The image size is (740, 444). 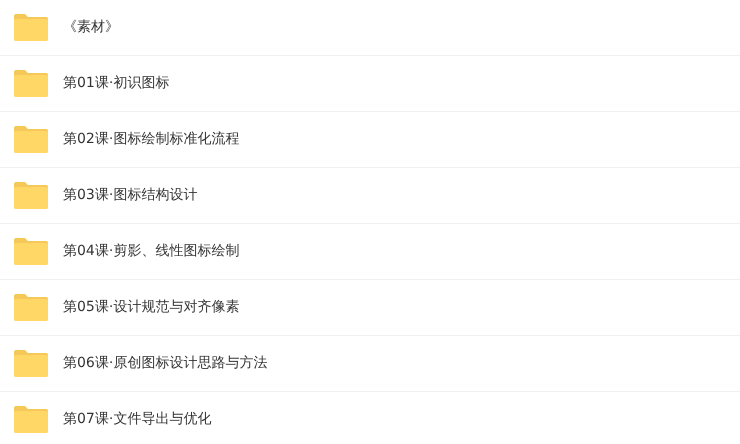 What do you see at coordinates (151, 251) in the screenshot?
I see `folder-name: 第04课·剪影、线性图标绘制` at bounding box center [151, 251].